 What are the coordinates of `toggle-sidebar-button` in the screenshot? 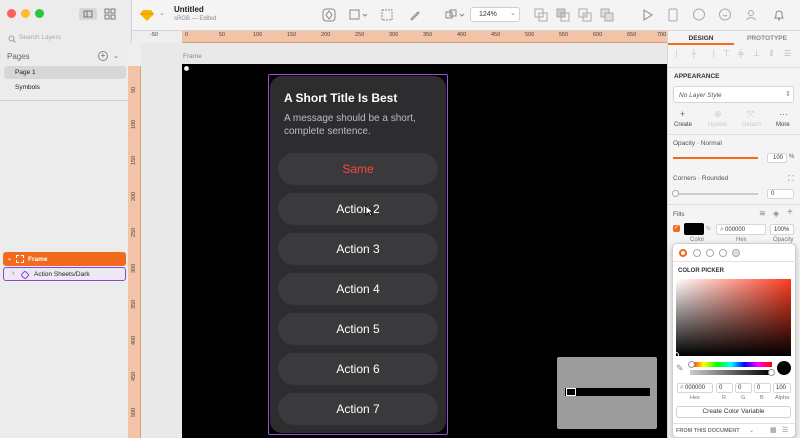 It's located at (88, 14).